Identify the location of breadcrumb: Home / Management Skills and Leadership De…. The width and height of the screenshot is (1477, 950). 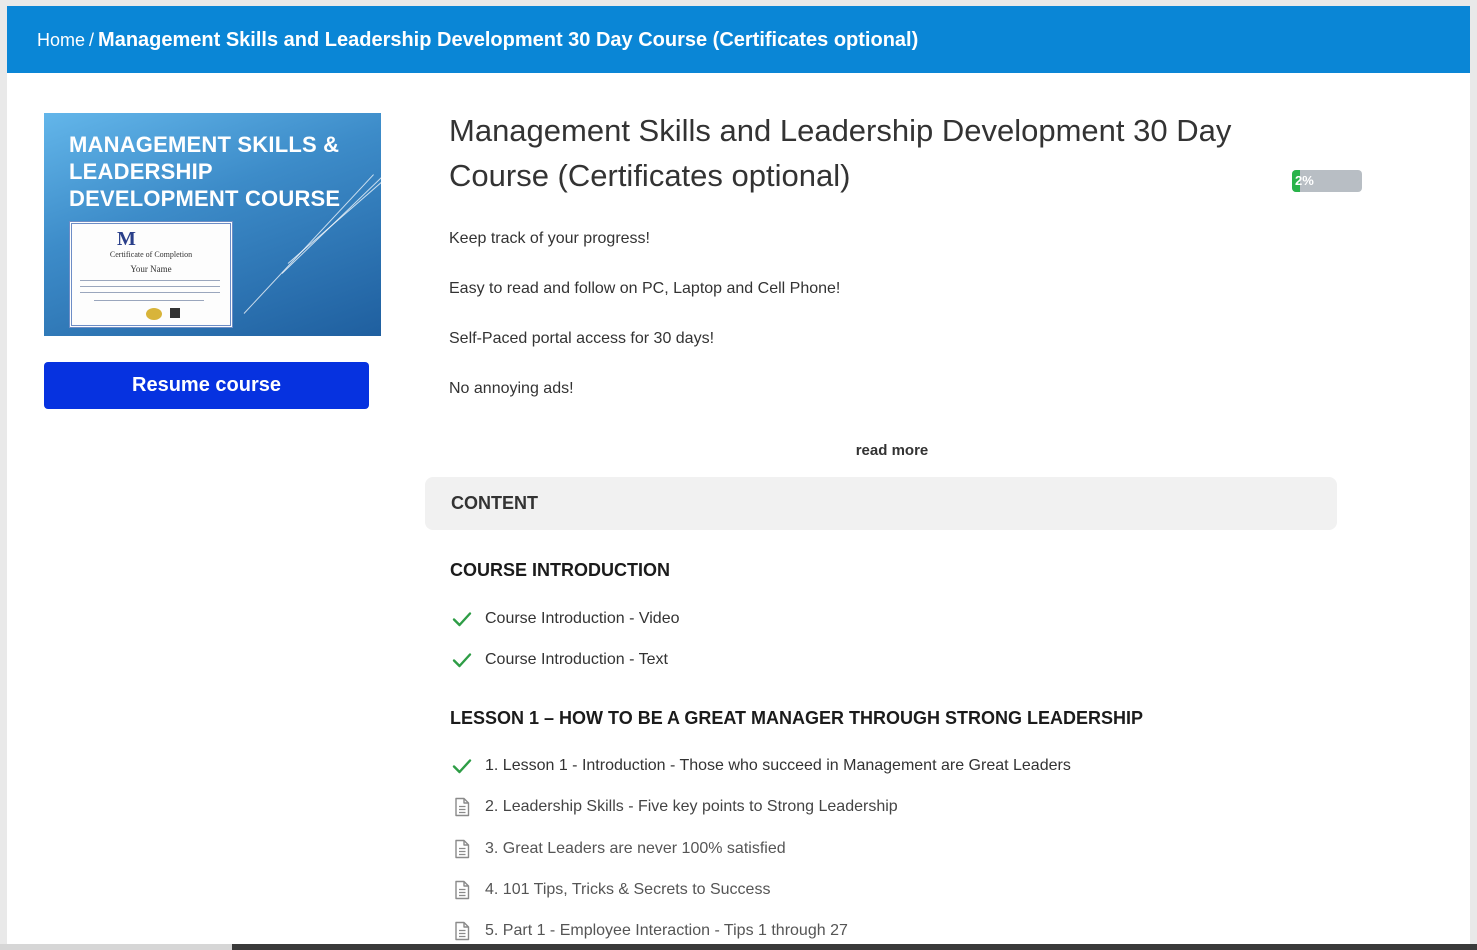
(477, 40).